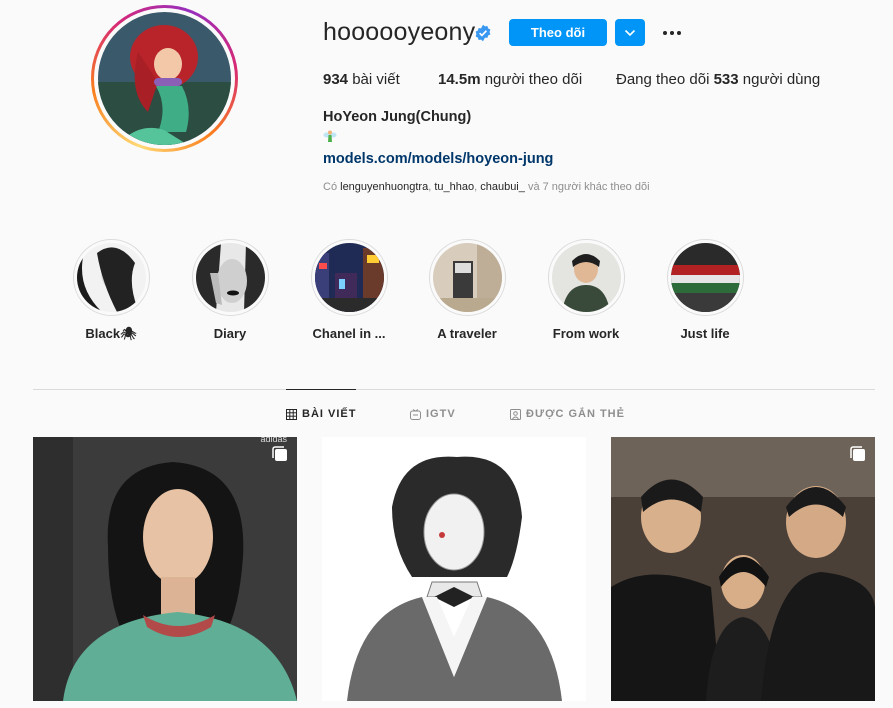 This screenshot has height=708, width=893. I want to click on following-stat: Đang theo dõi 533 người dùng, so click(718, 79).